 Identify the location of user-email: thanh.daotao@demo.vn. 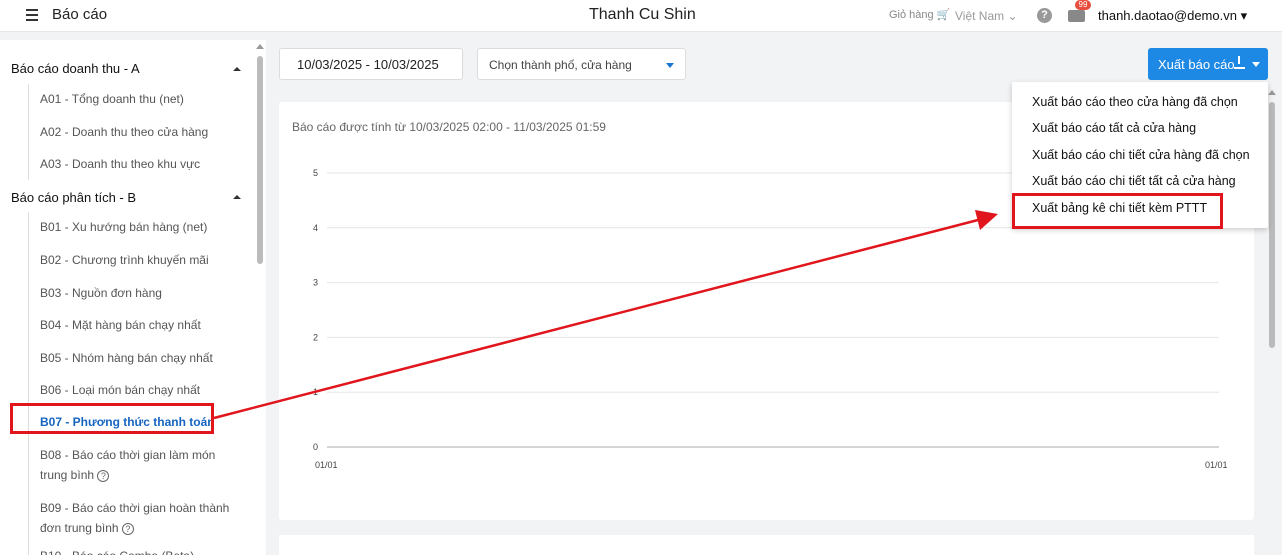
(1167, 15).